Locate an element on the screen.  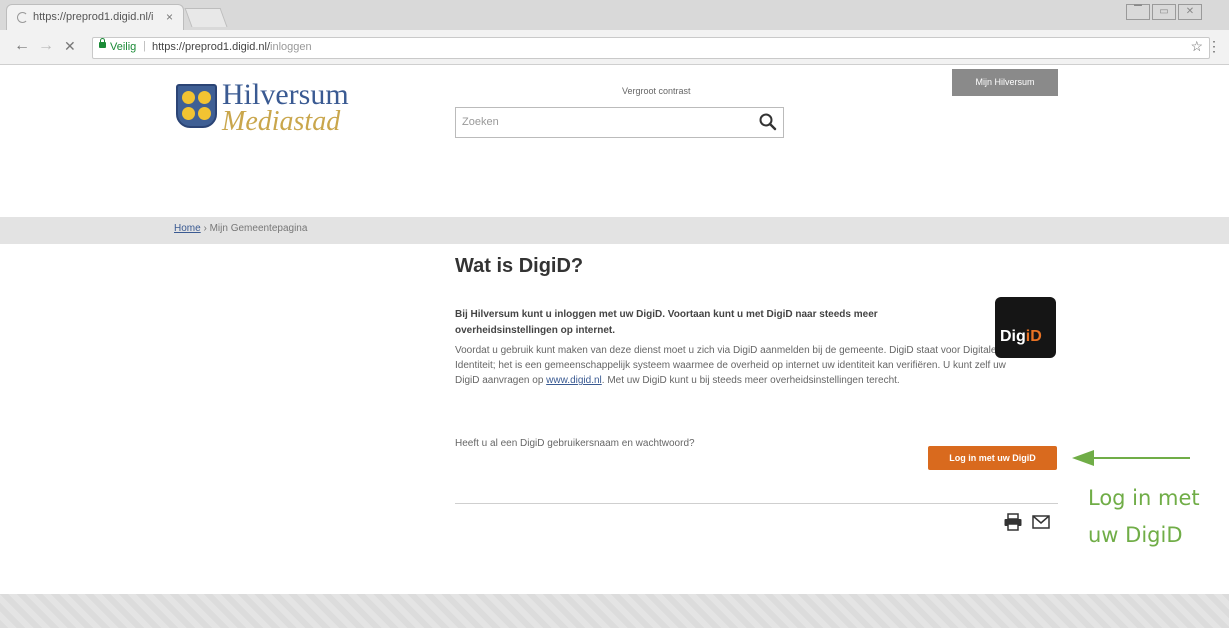
annotation-line-1: Log in met is located at coordinates (1144, 498).